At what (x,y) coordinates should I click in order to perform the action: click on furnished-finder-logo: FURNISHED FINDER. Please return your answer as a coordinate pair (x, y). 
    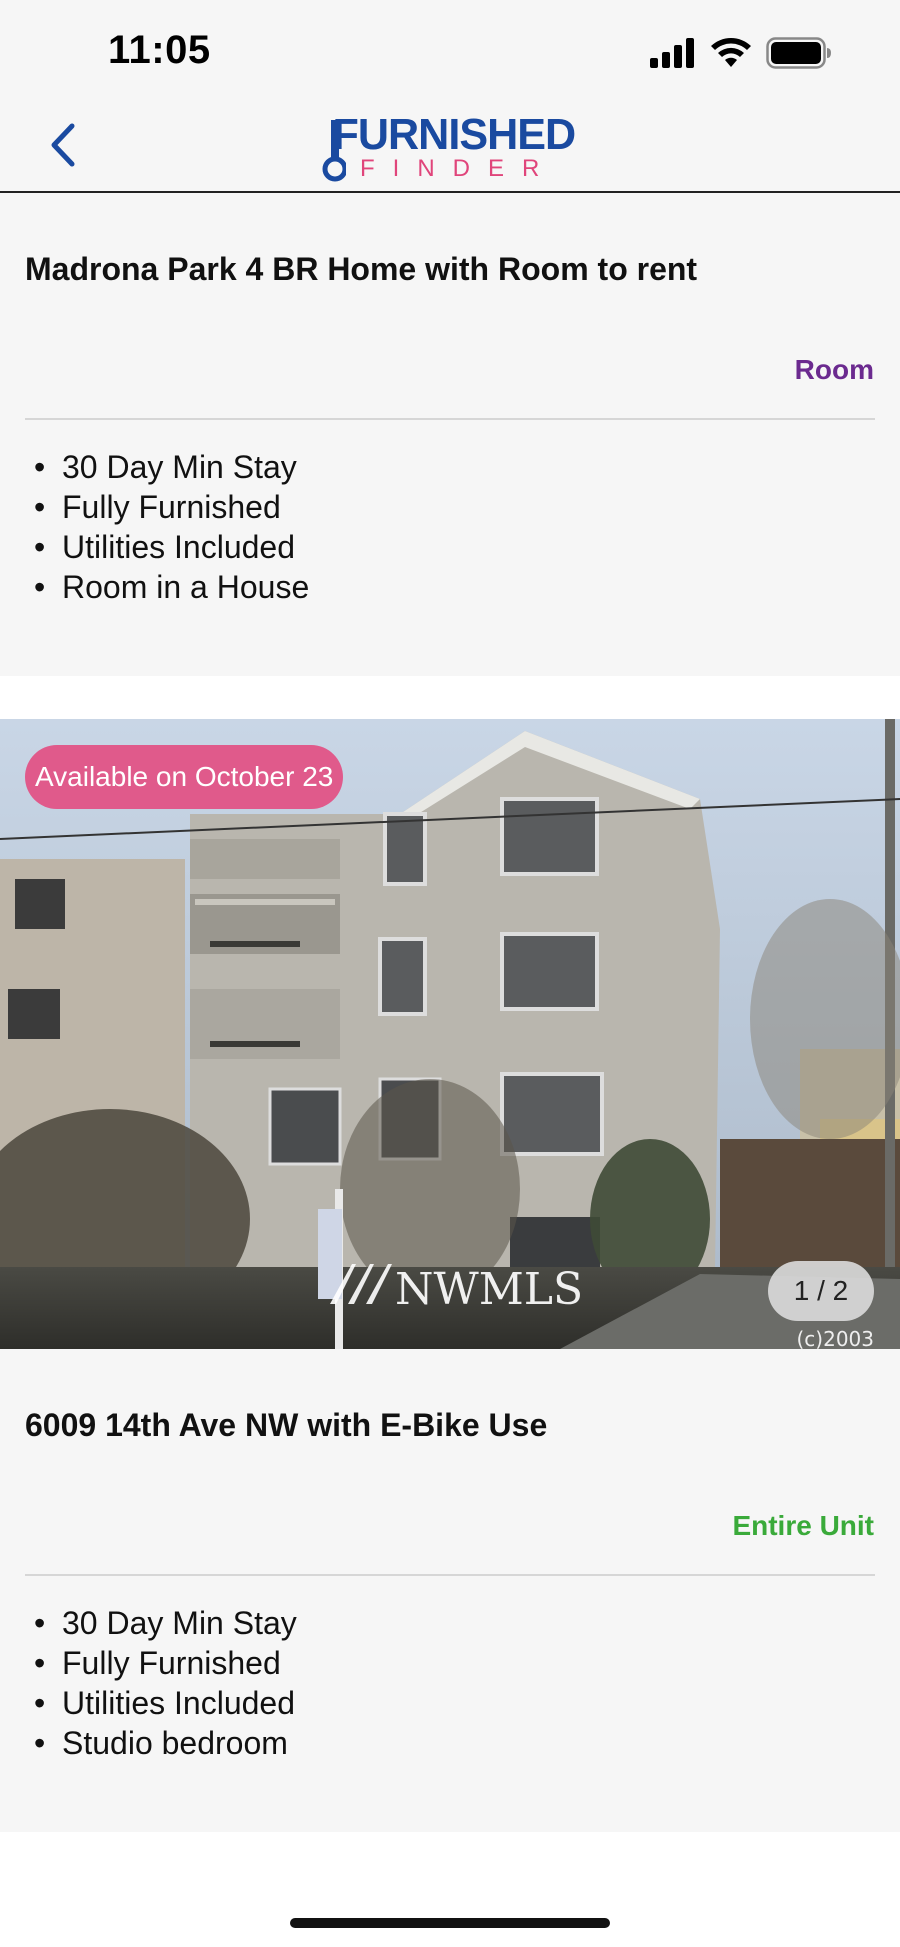
    Looking at the image, I should click on (452, 147).